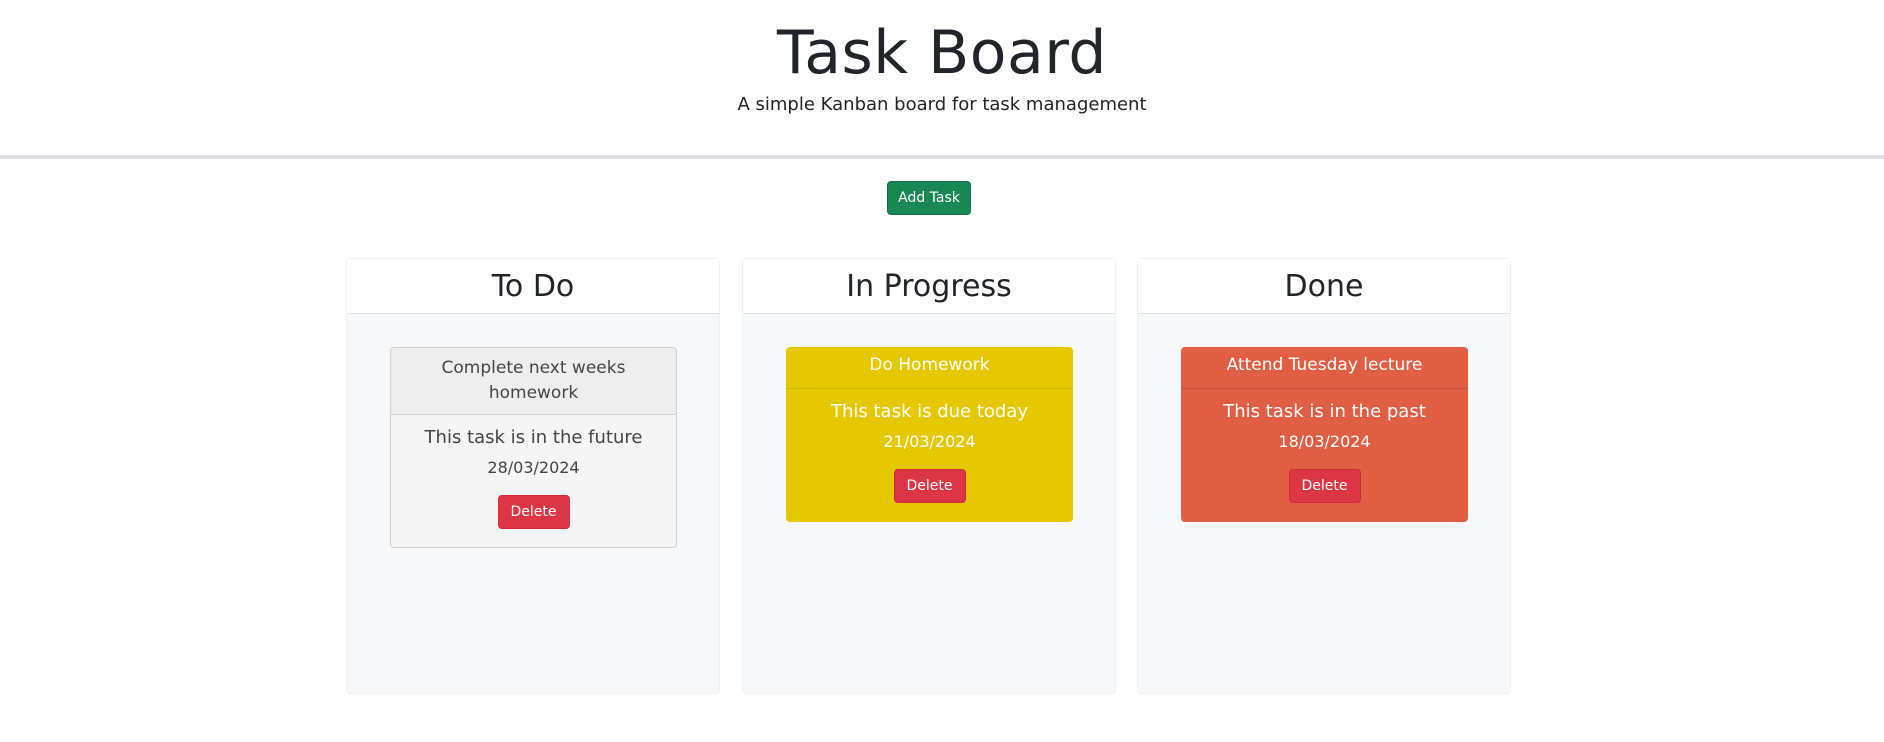 This screenshot has width=1884, height=742. I want to click on column-title: In Progress, so click(929, 286).